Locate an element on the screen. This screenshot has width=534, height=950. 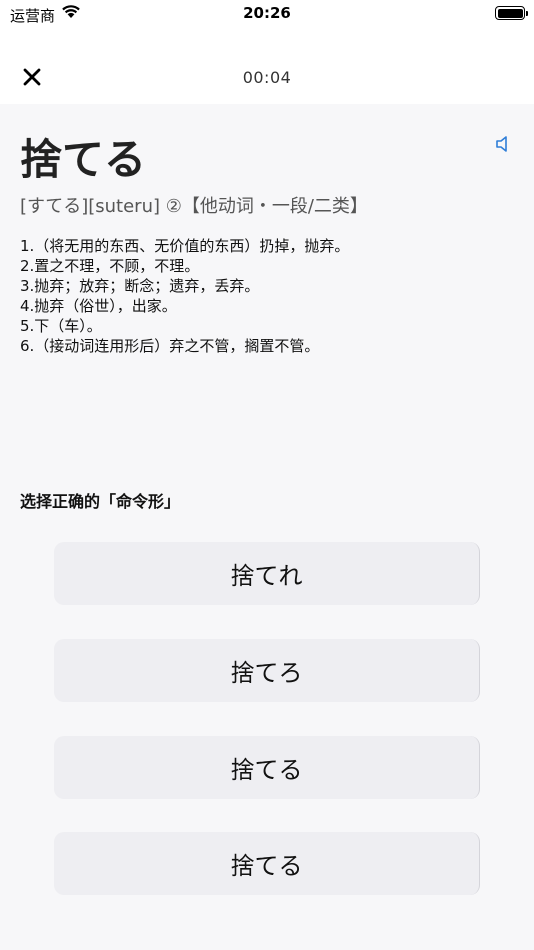
meaning-item: 5.下（车）。 is located at coordinates (61, 326).